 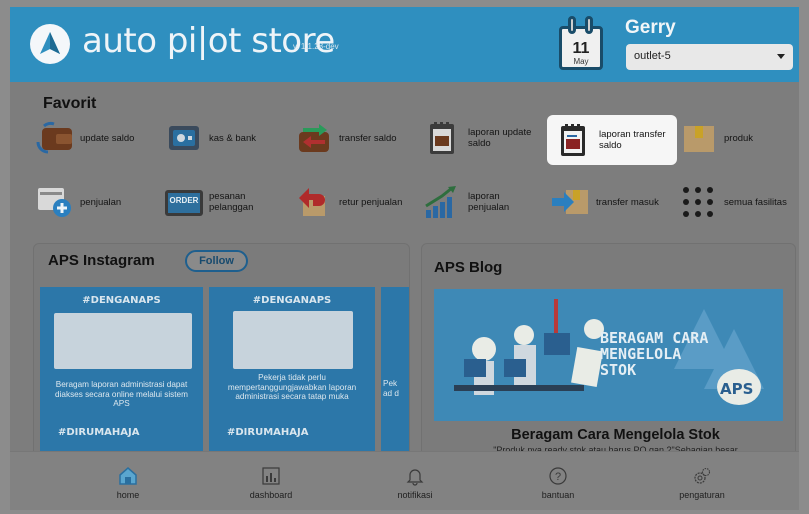 What do you see at coordinates (709, 57) in the screenshot?
I see `outlet-select: outlet-5` at bounding box center [709, 57].